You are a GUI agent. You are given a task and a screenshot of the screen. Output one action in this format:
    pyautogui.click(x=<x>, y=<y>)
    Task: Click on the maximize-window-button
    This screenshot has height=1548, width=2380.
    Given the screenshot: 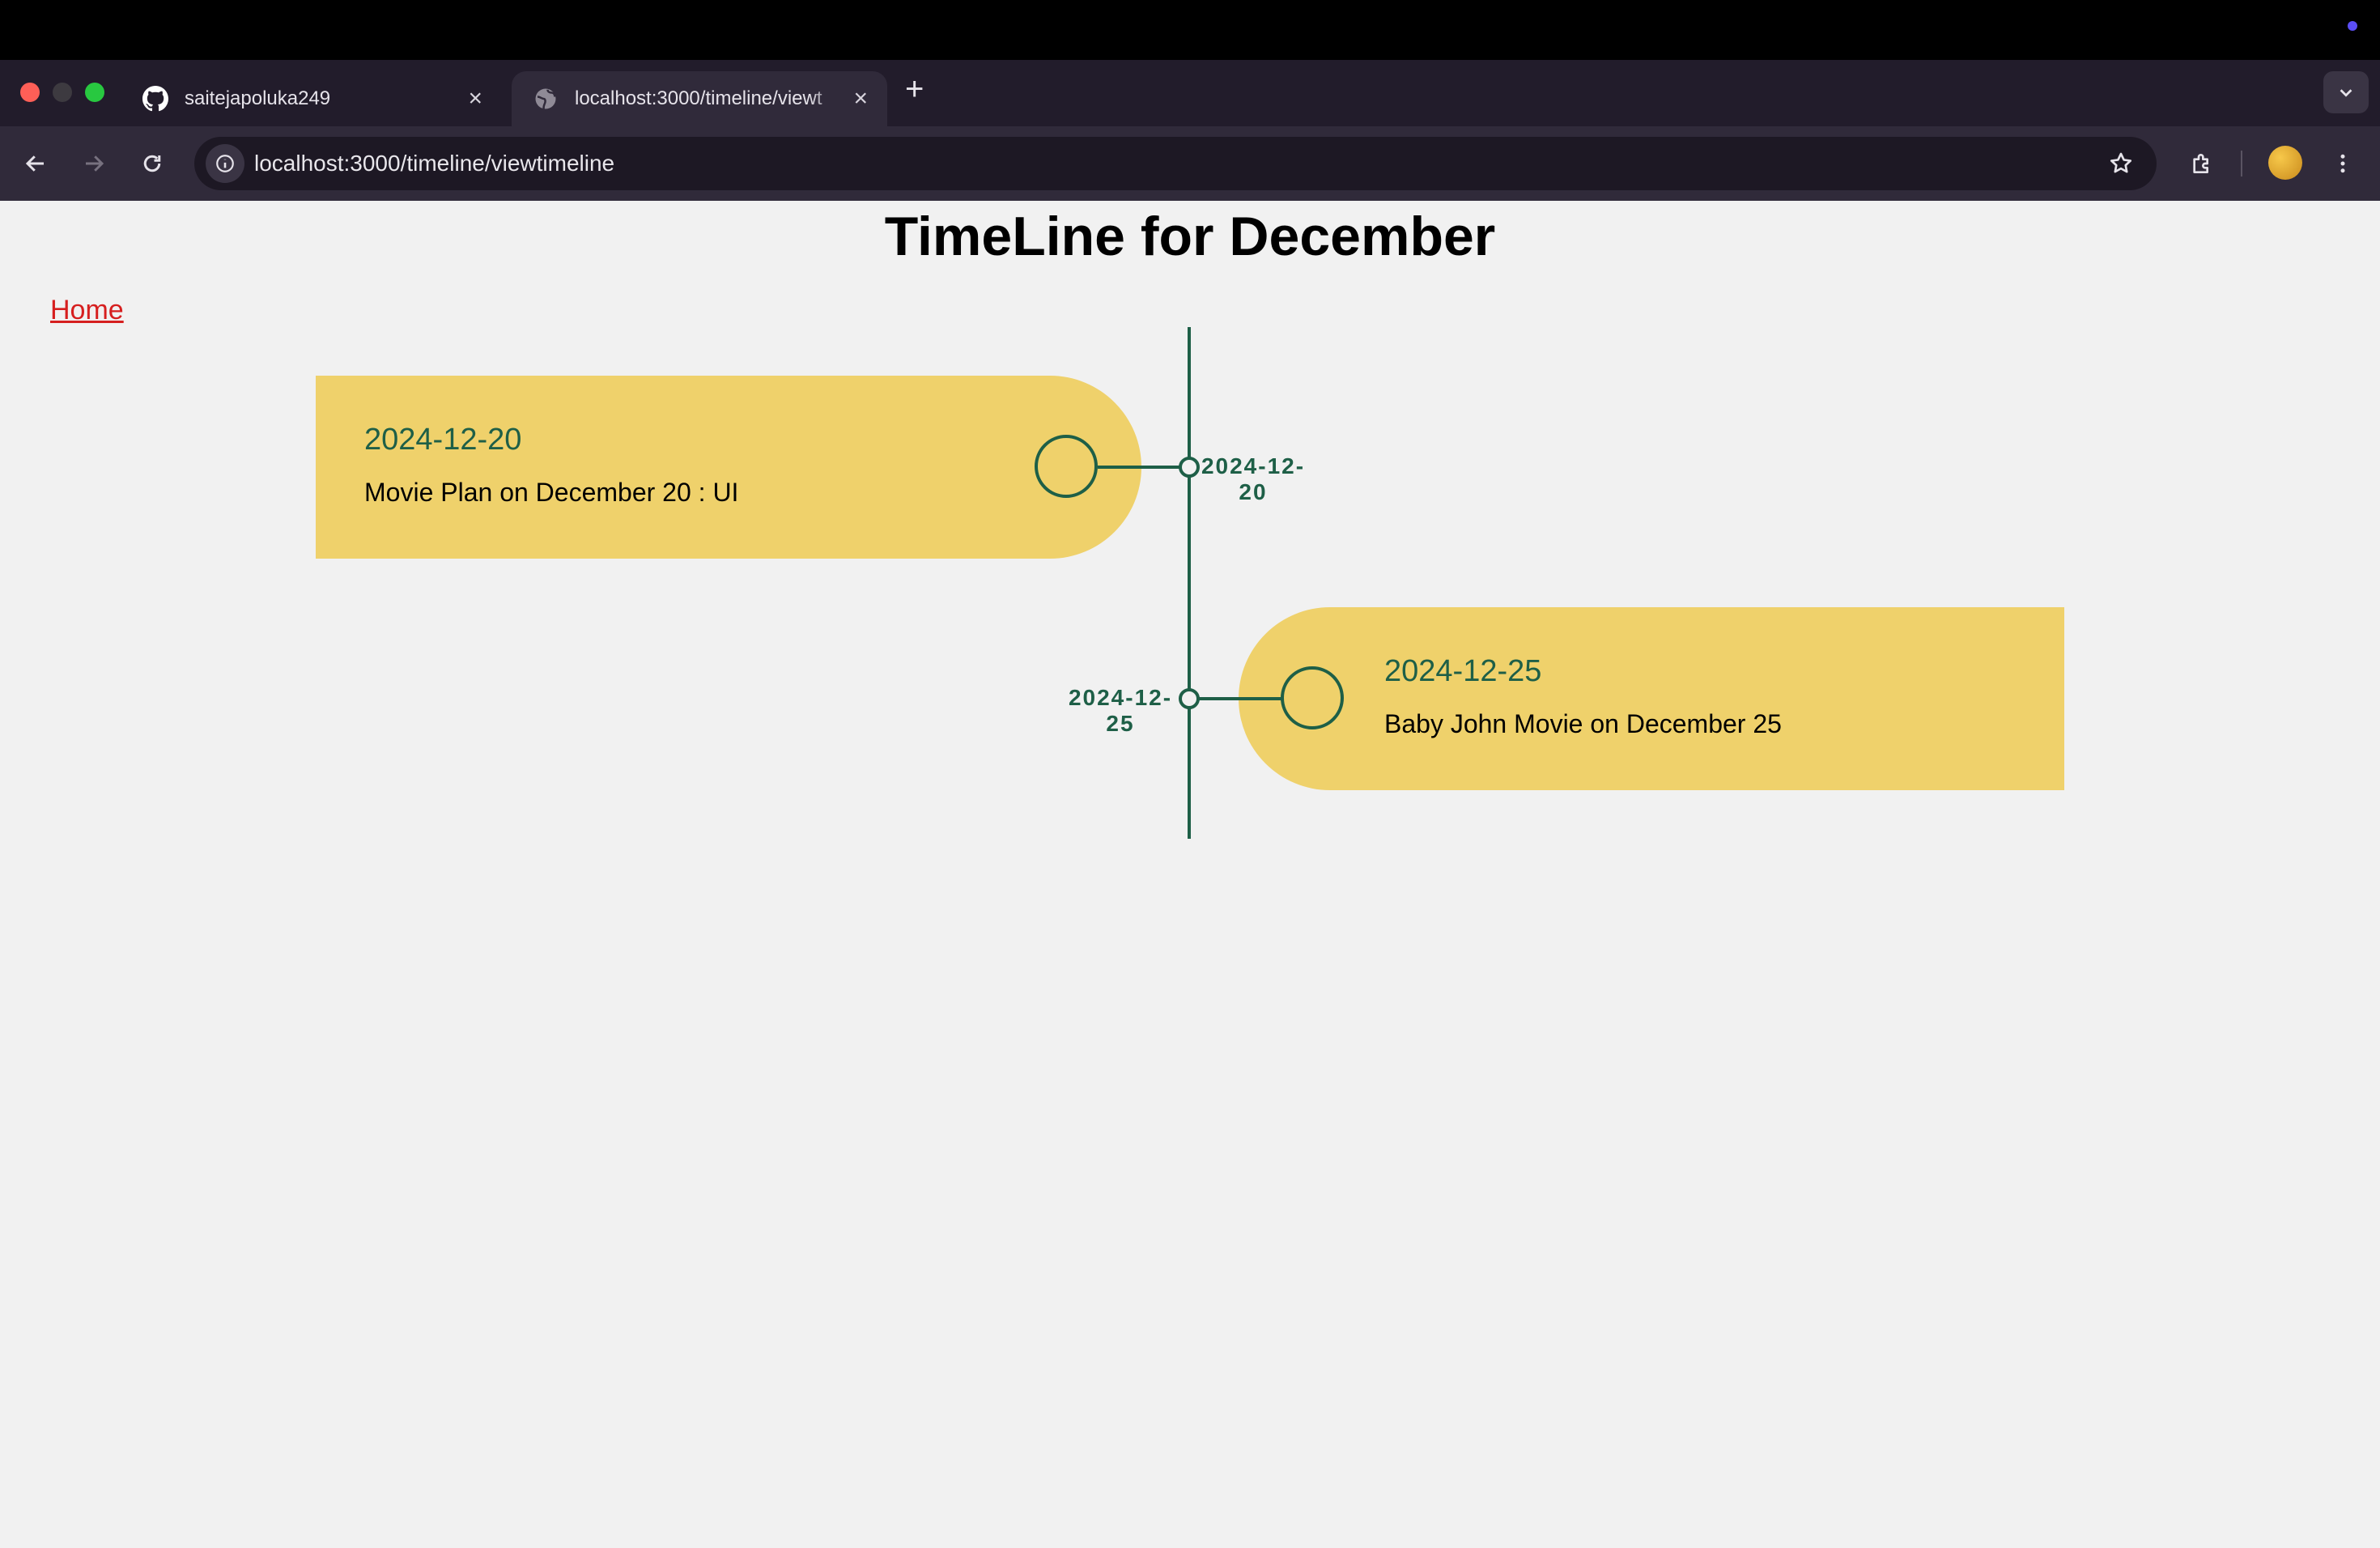 What is the action you would take?
    pyautogui.click(x=94, y=92)
    